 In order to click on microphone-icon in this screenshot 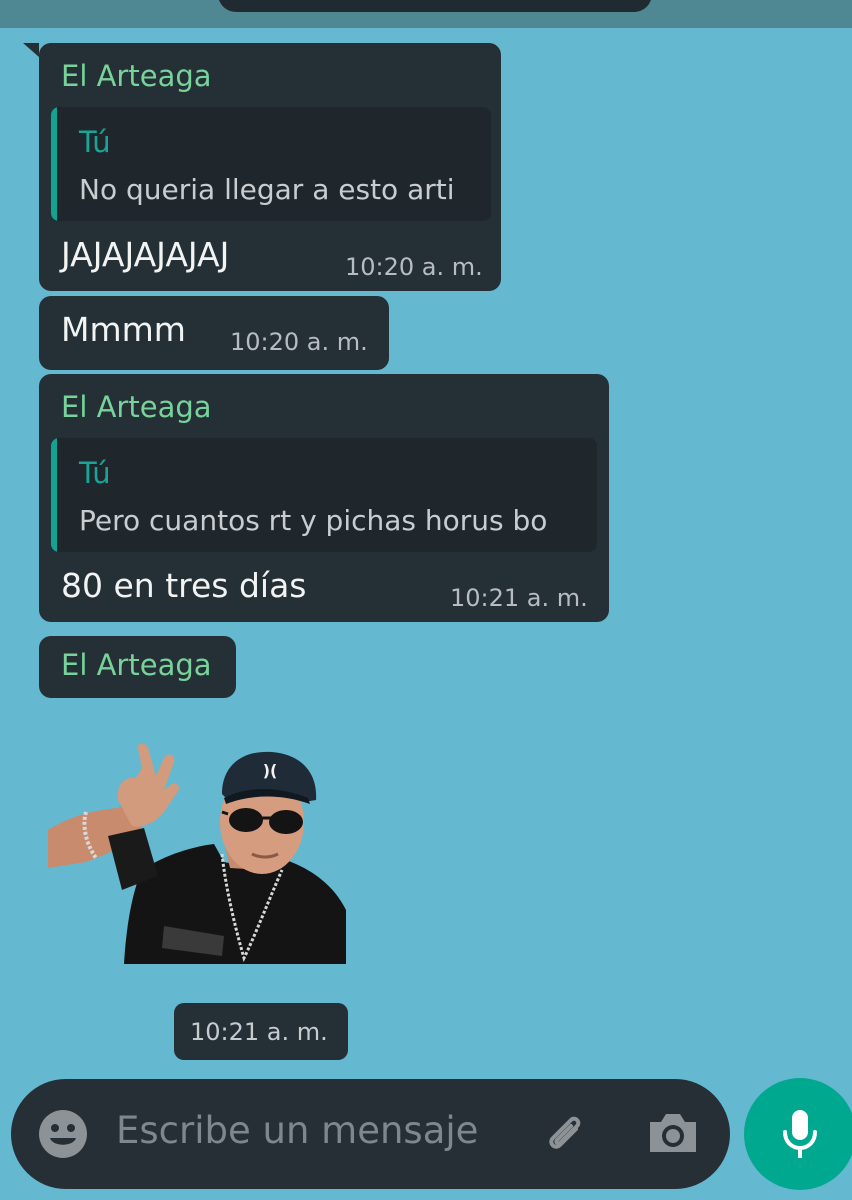, I will do `click(800, 1134)`.